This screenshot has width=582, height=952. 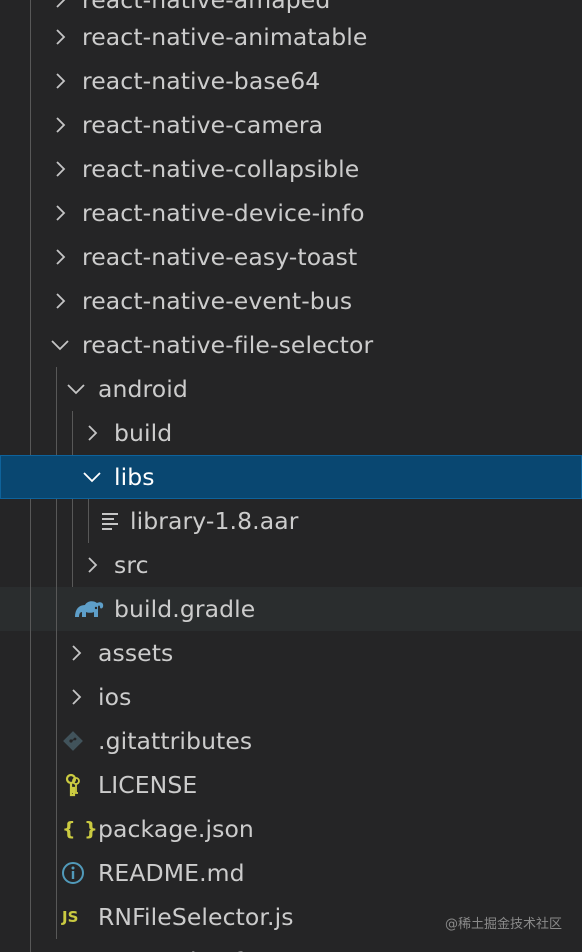 I want to click on tree-item-react-native-file-selector: react-native-file-selector, so click(x=291, y=345).